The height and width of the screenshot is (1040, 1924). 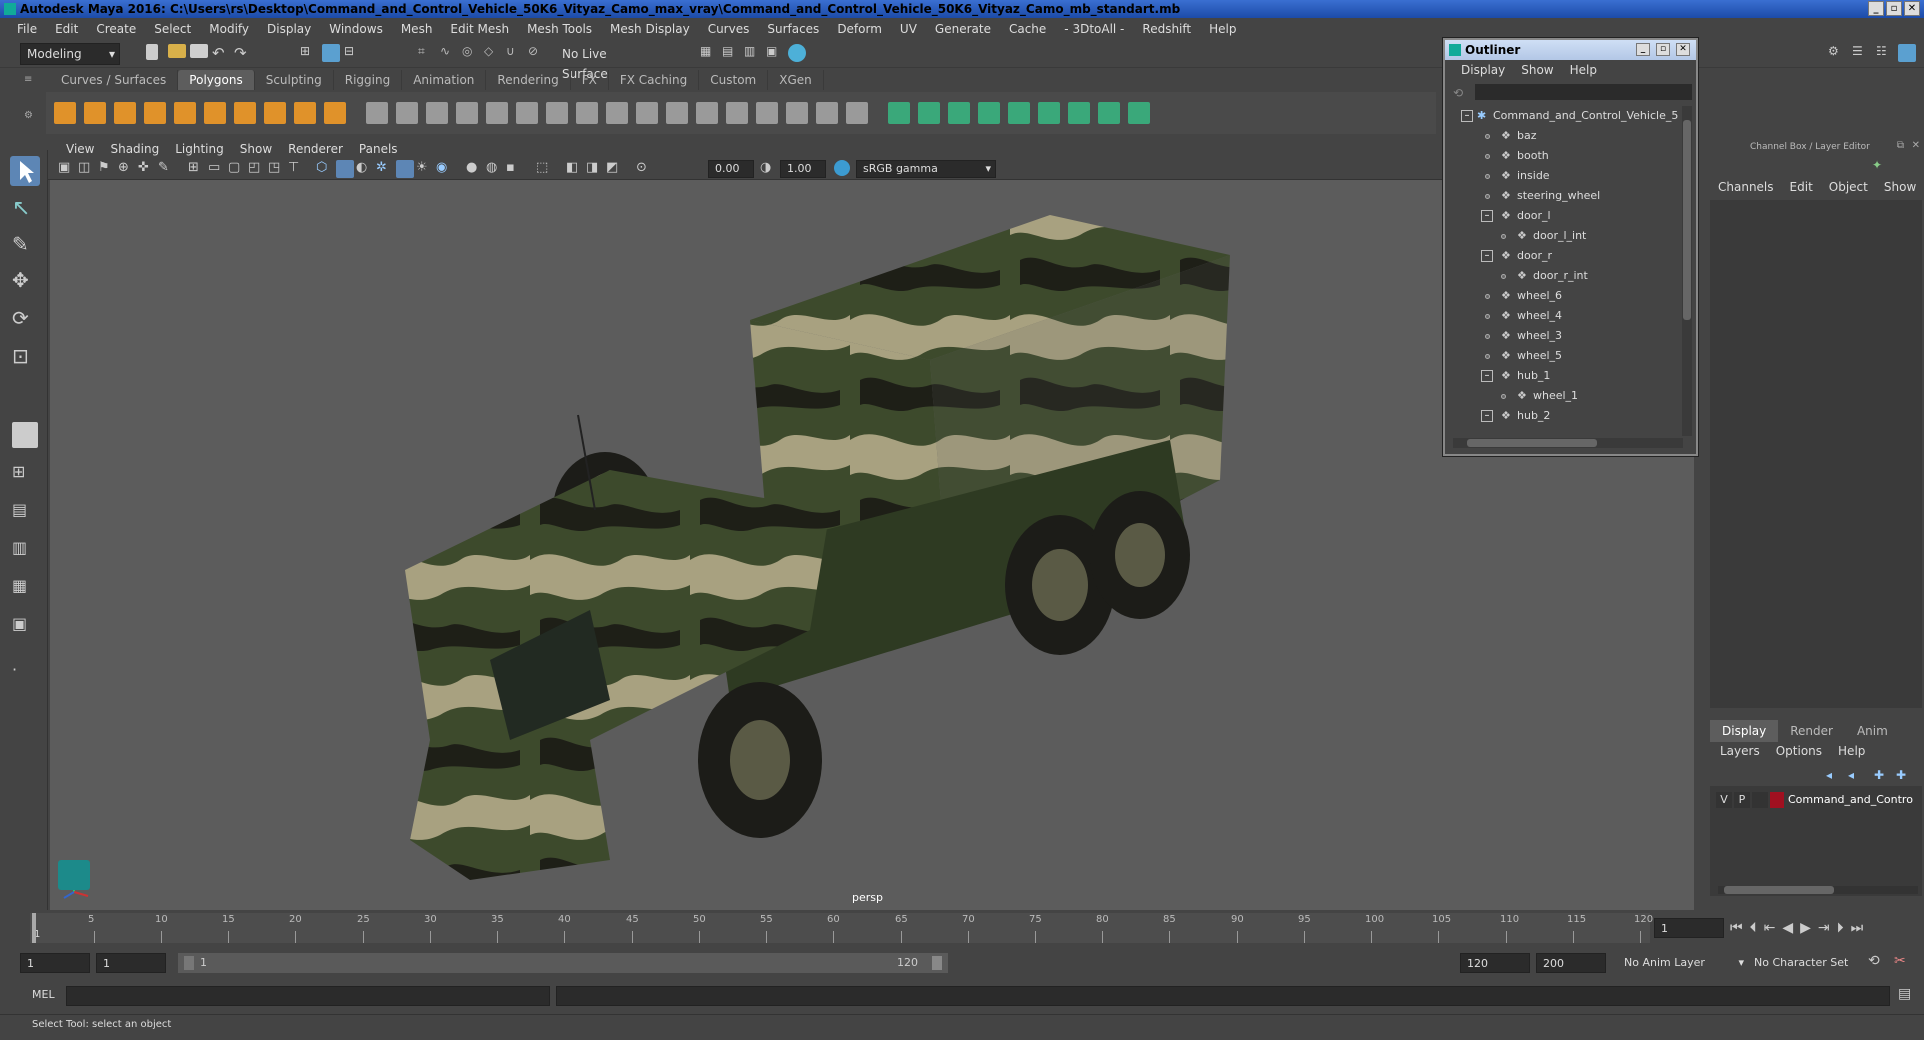 I want to click on boolean-icon, so click(x=587, y=113).